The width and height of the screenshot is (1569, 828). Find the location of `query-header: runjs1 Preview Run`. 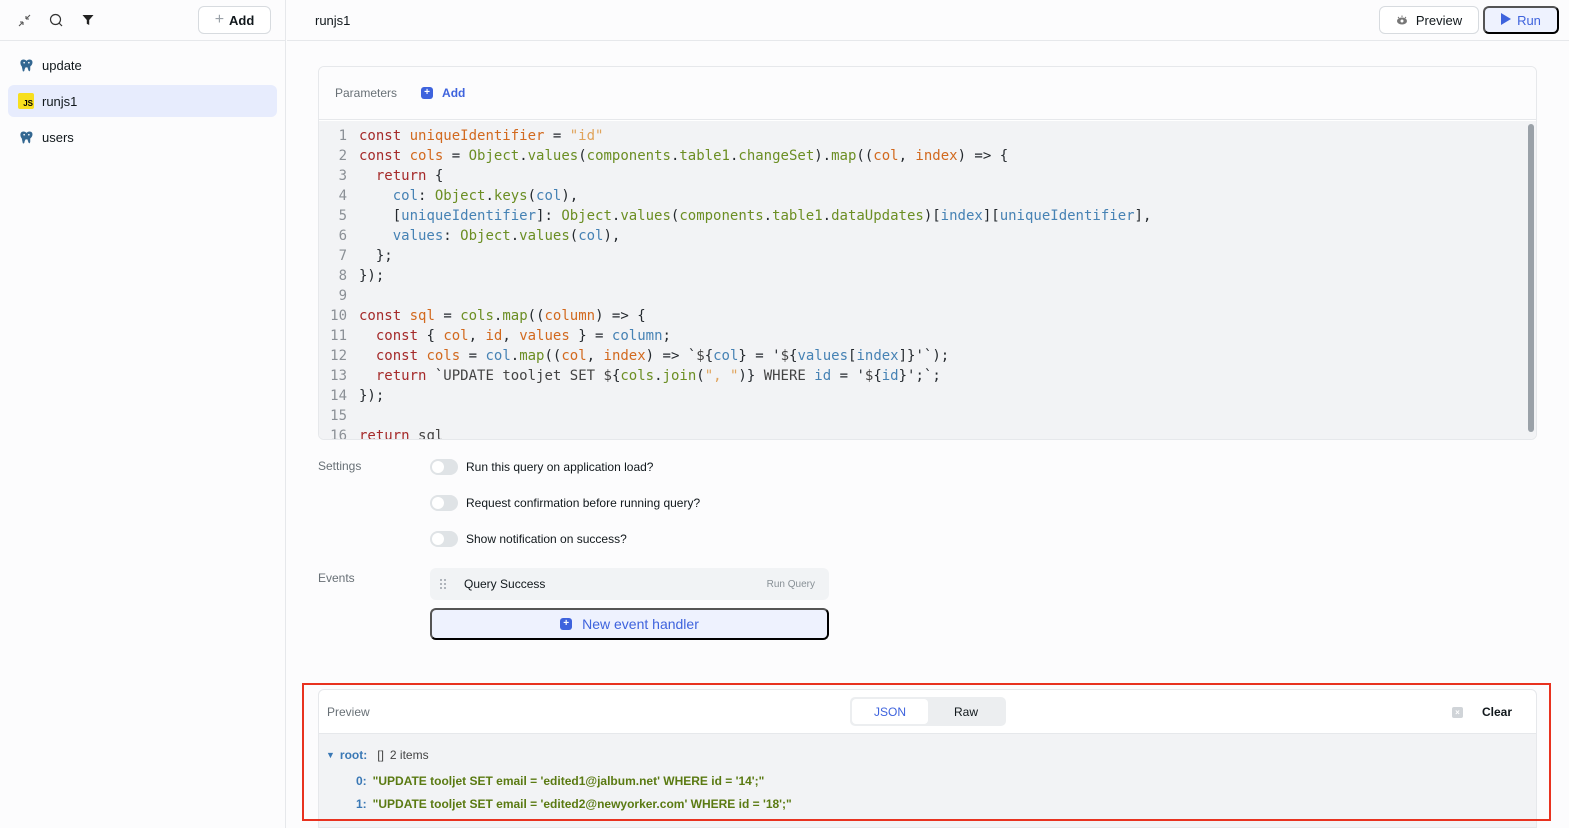

query-header: runjs1 Preview Run is located at coordinates (928, 20).